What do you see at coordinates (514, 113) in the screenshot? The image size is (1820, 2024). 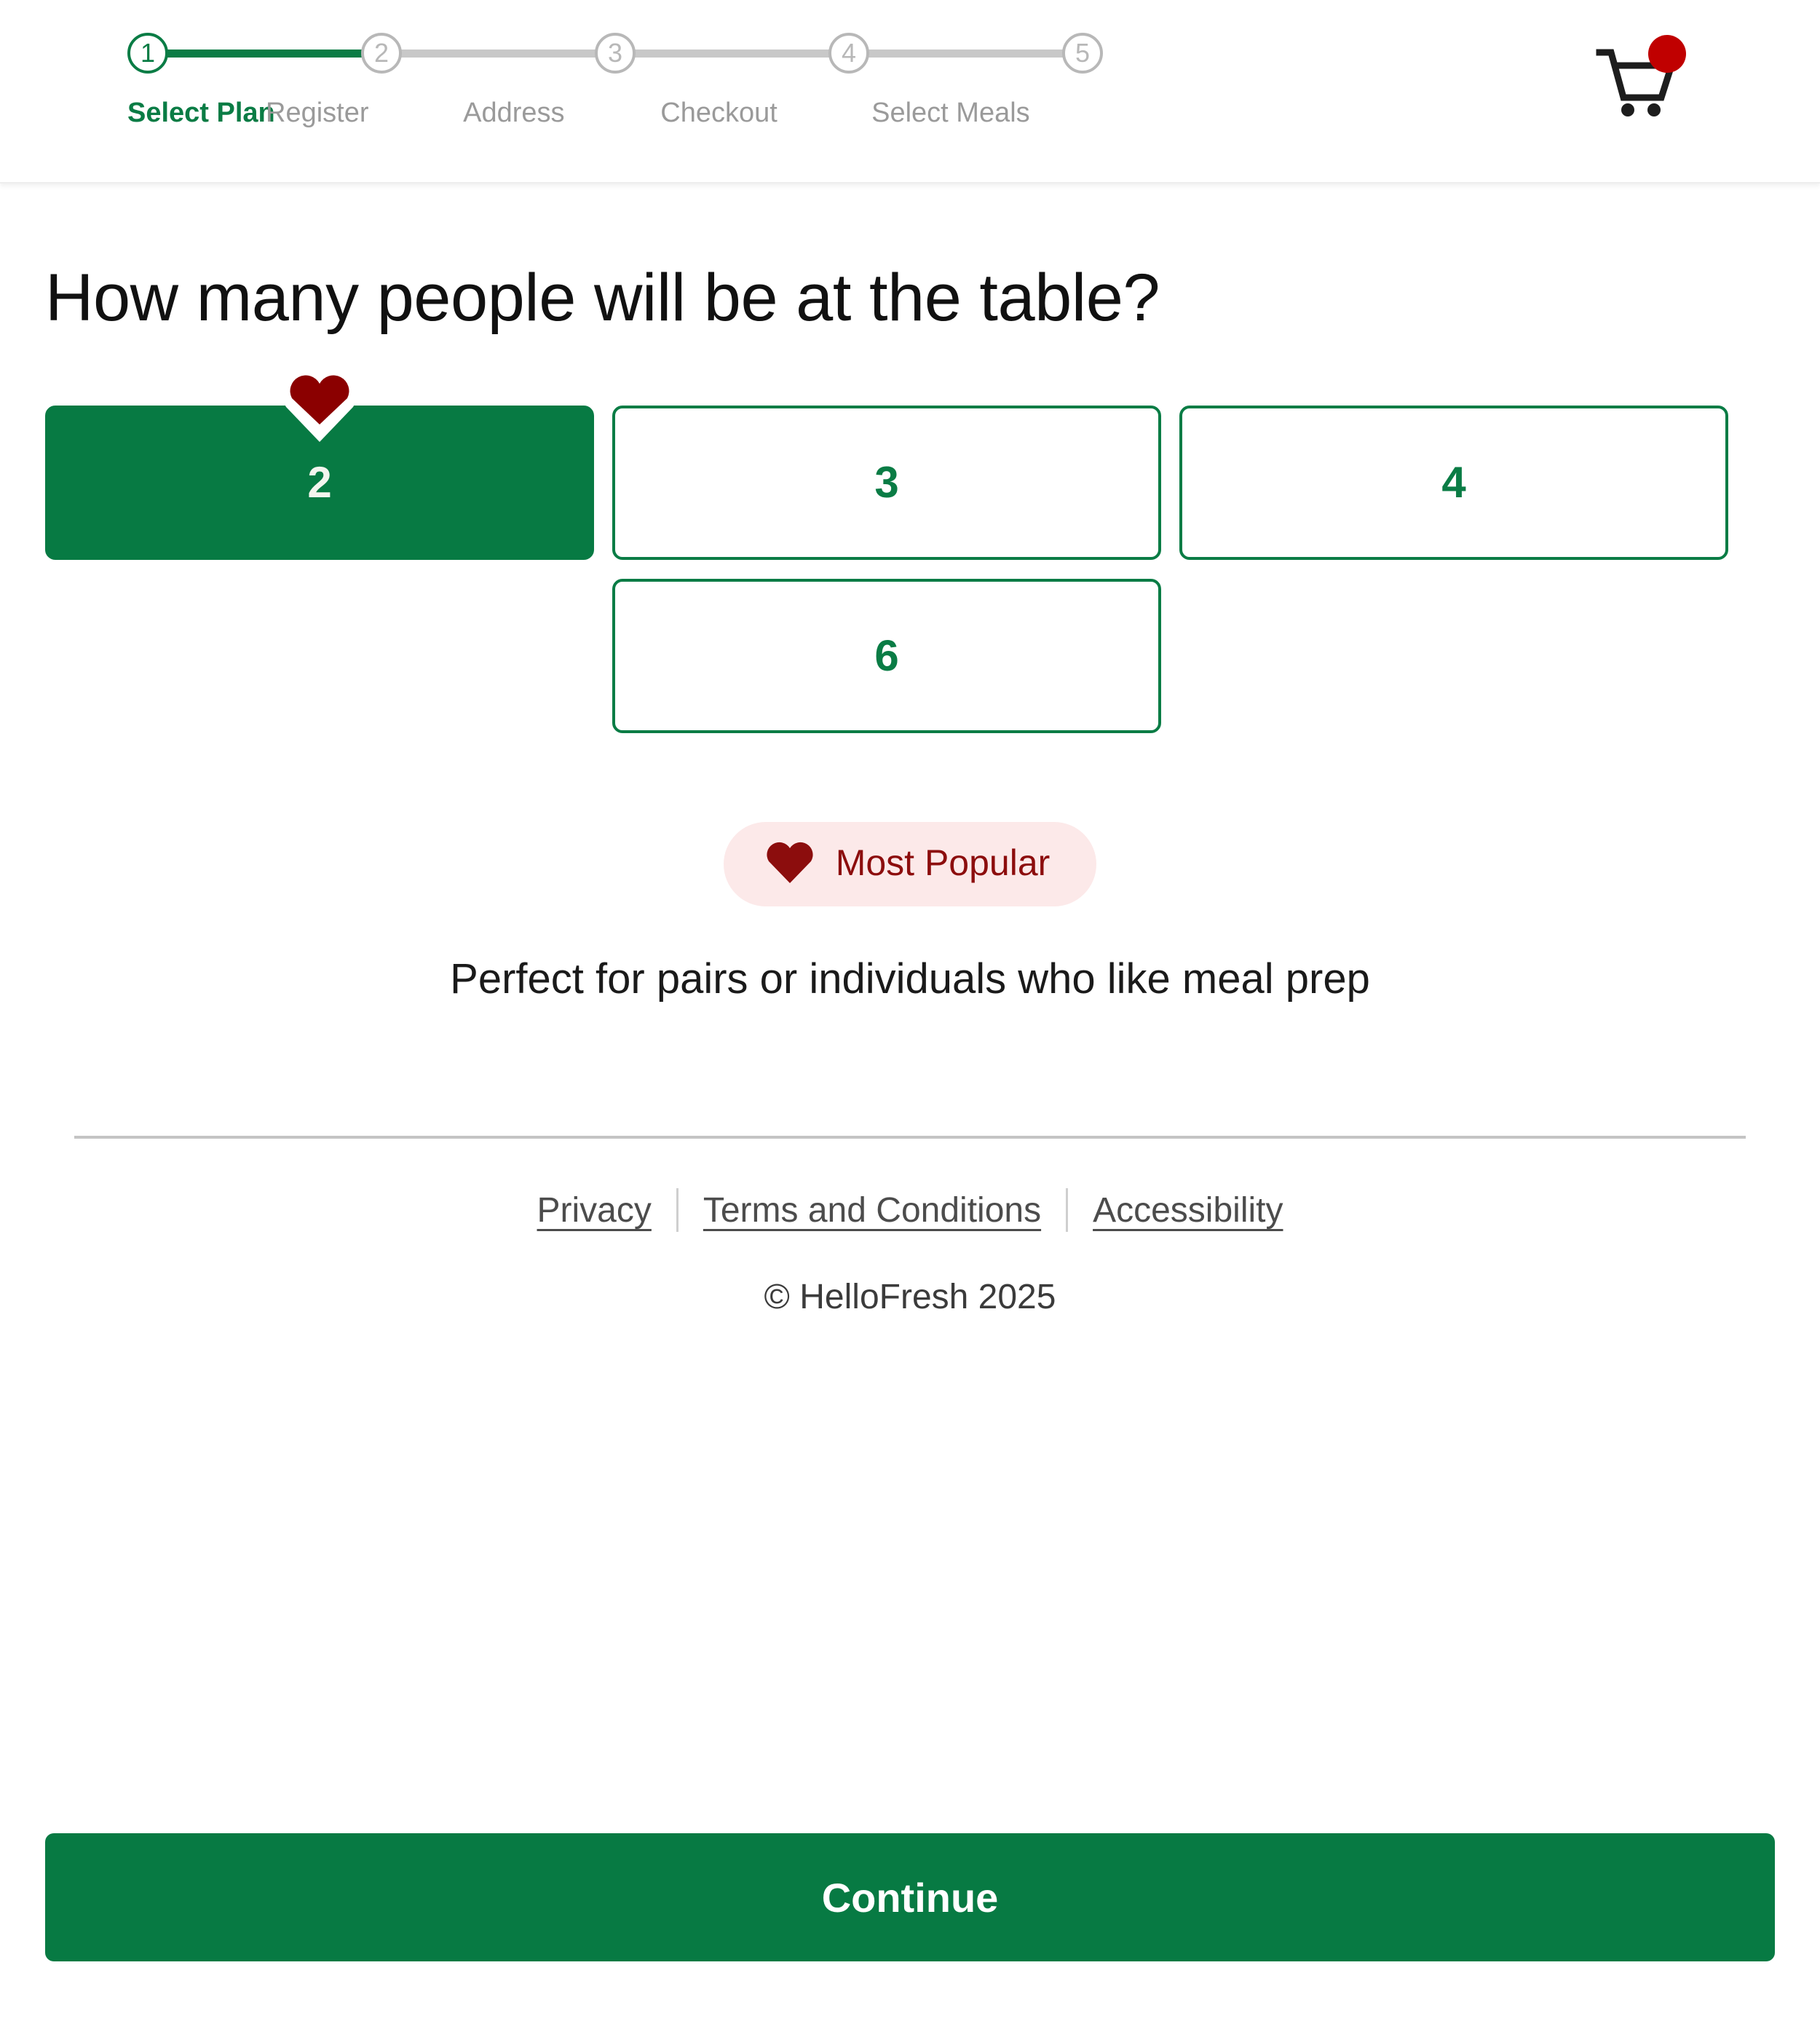 I see `step-label-address: Address` at bounding box center [514, 113].